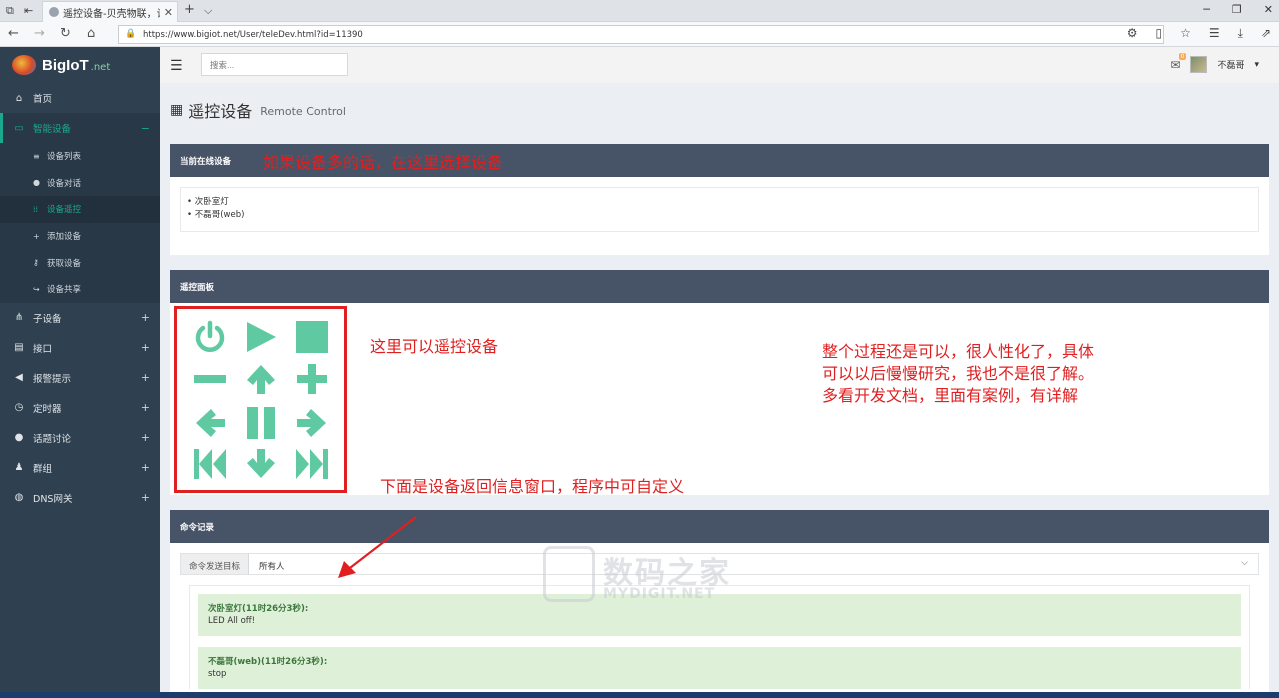  Describe the element at coordinates (170, 12) in the screenshot. I see `close-tab-icon: ✕` at that location.